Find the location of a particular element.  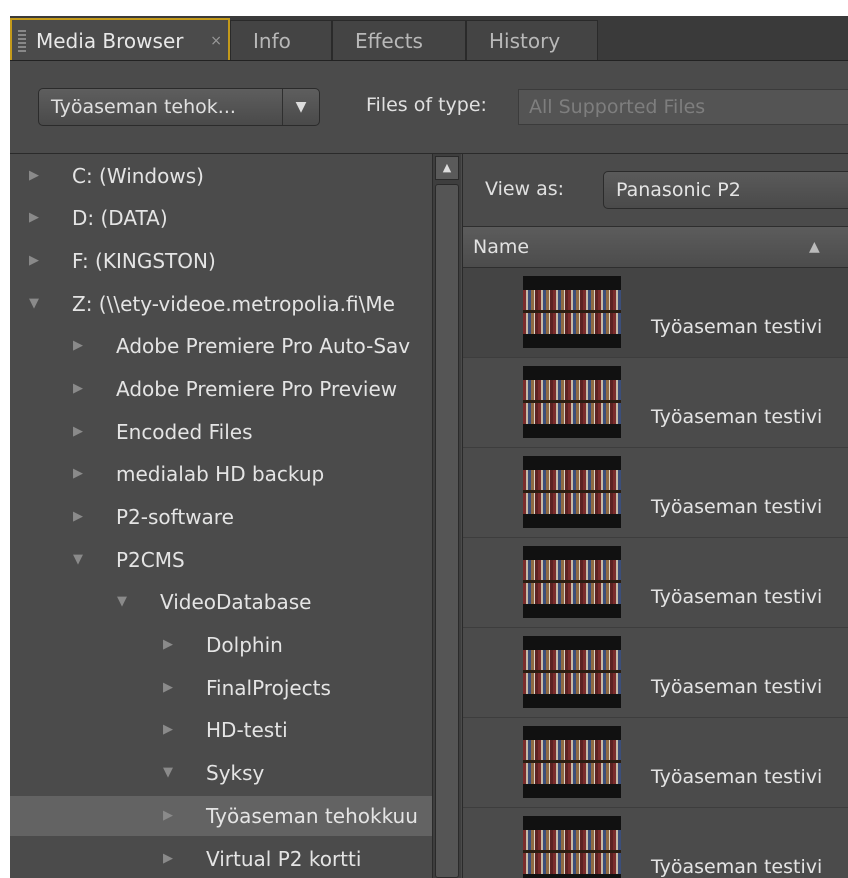

tree-item-label: Syksy is located at coordinates (235, 773).